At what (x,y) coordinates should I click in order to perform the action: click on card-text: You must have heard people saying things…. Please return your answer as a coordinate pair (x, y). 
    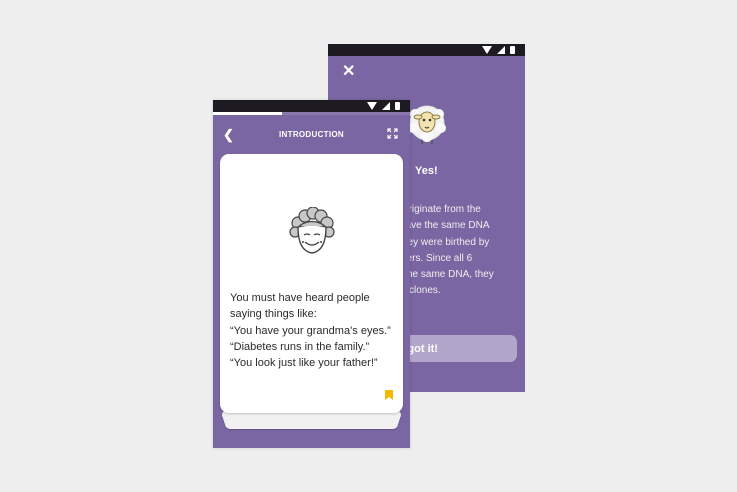
    Looking at the image, I should click on (316, 330).